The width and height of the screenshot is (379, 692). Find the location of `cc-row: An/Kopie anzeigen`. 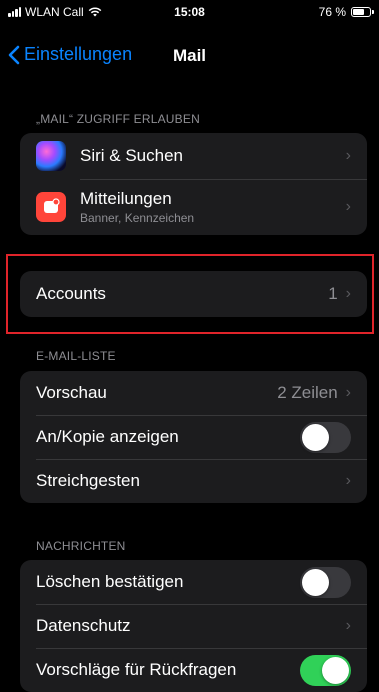

cc-row: An/Kopie anzeigen is located at coordinates (193, 437).